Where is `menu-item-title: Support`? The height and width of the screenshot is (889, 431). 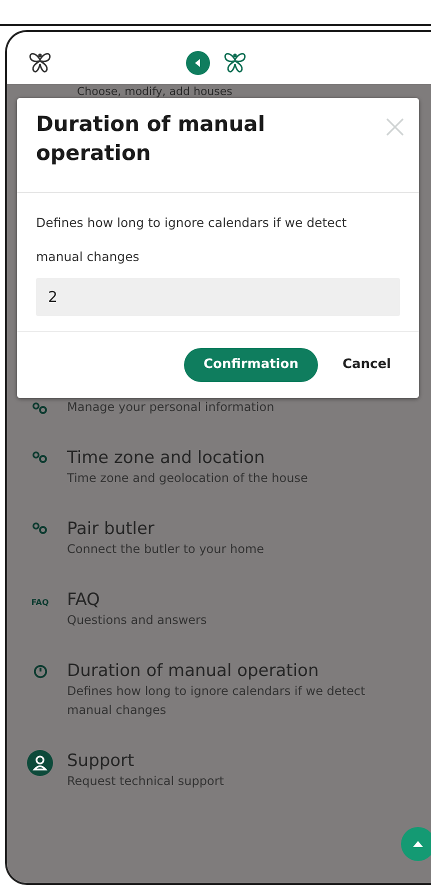
menu-item-title: Support is located at coordinates (170, 761).